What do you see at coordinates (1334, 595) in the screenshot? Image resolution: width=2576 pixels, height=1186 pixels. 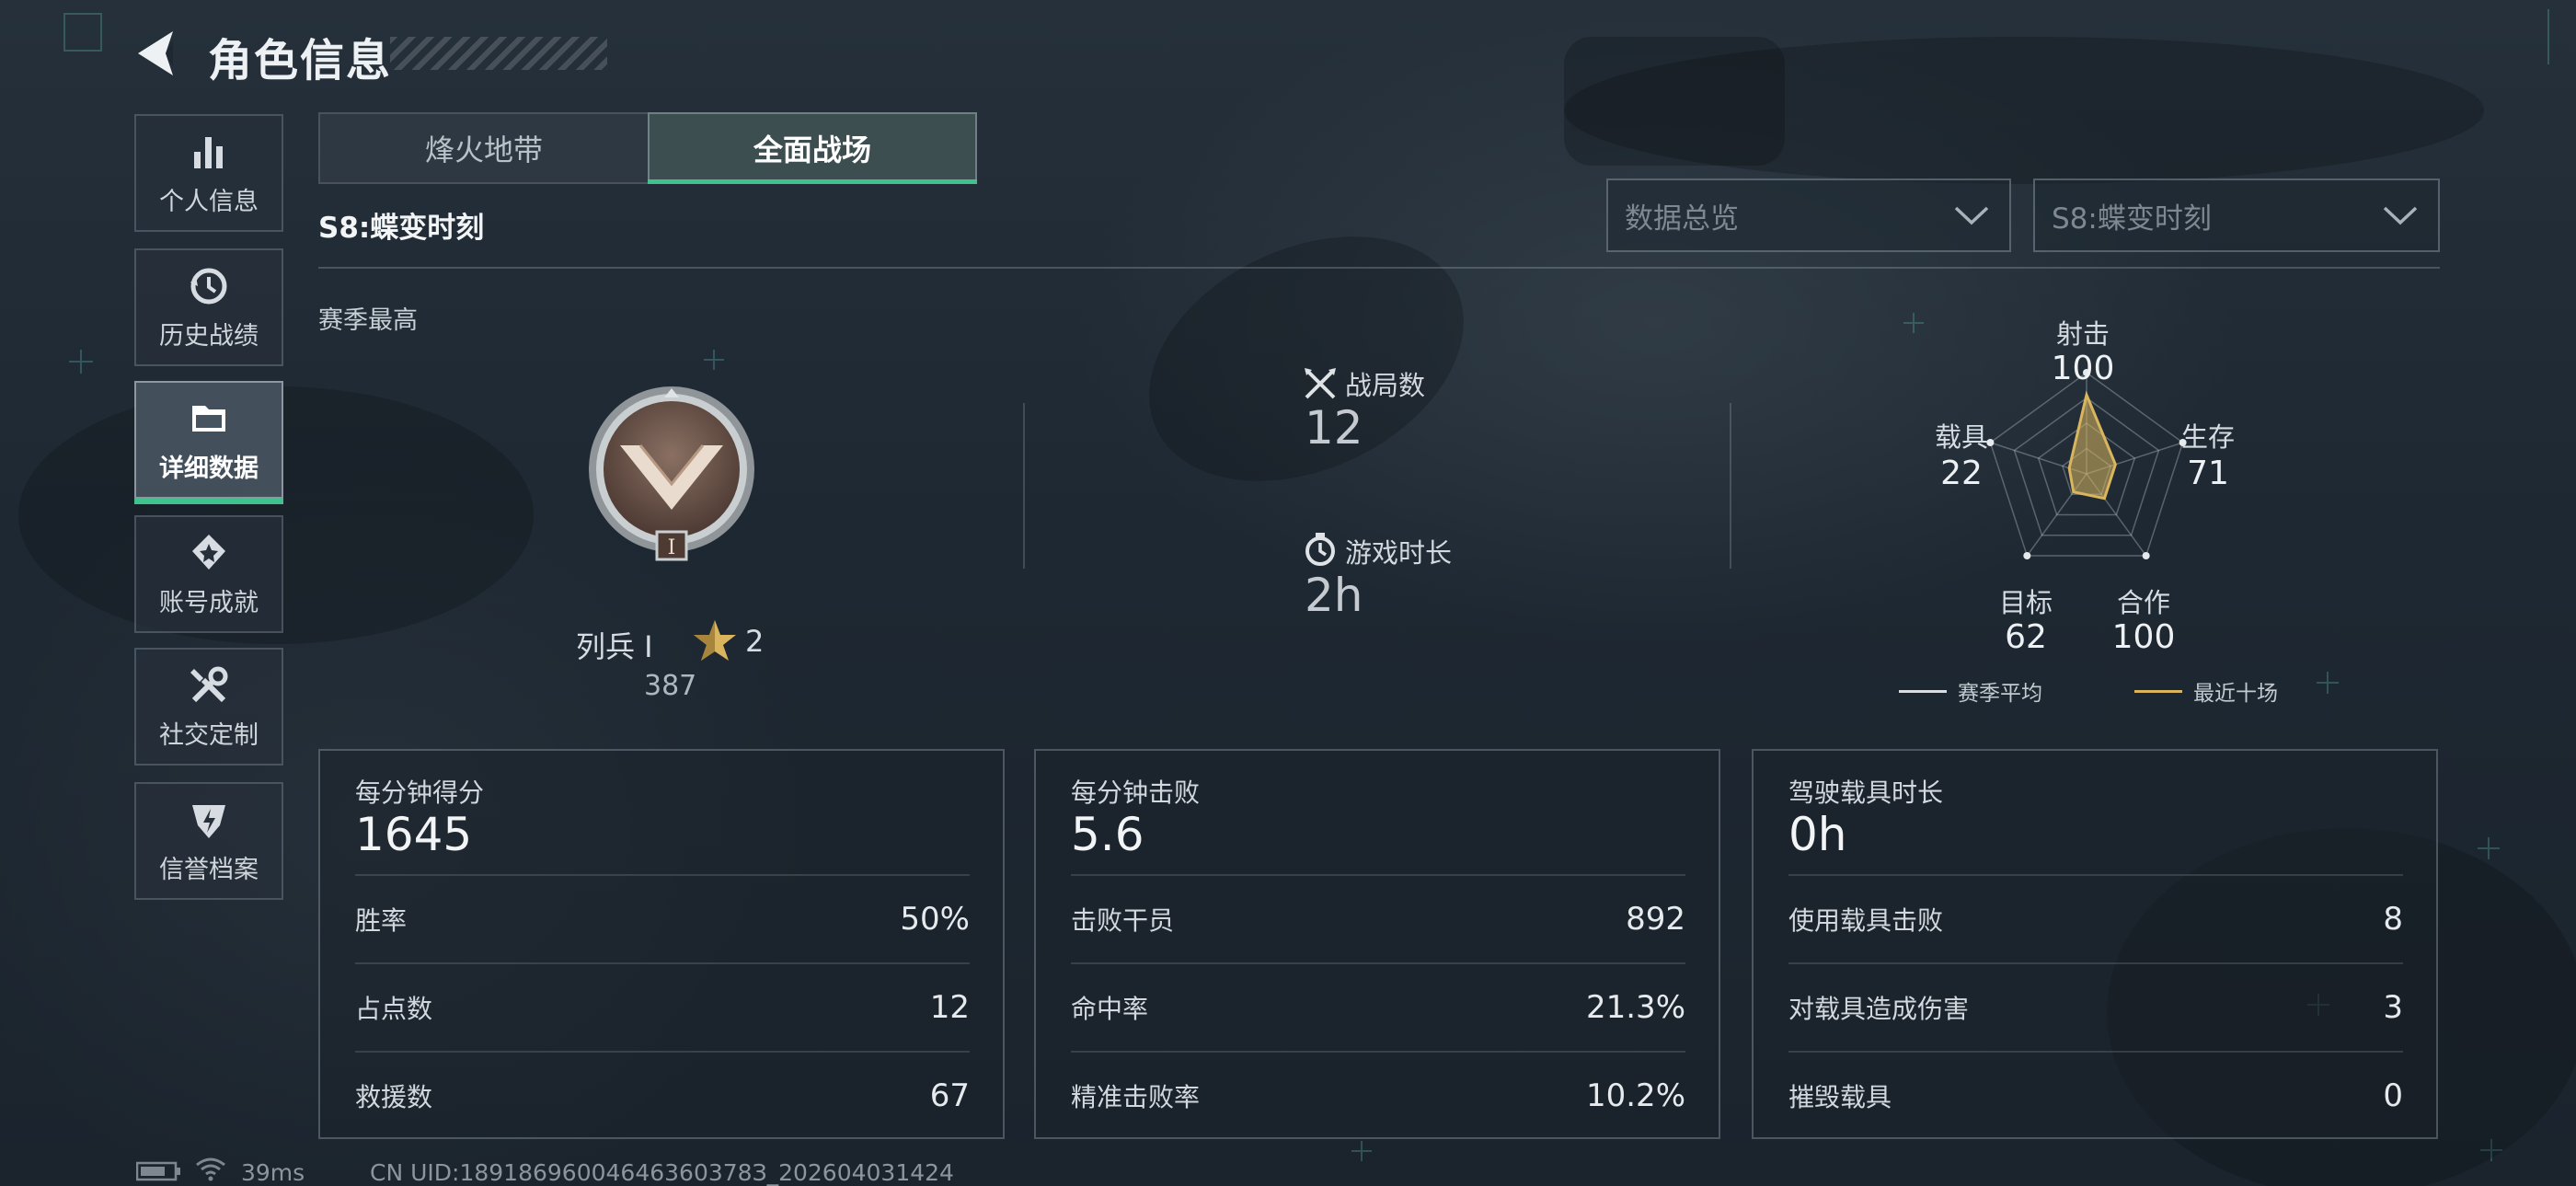 I see `playtime-value: 2h` at bounding box center [1334, 595].